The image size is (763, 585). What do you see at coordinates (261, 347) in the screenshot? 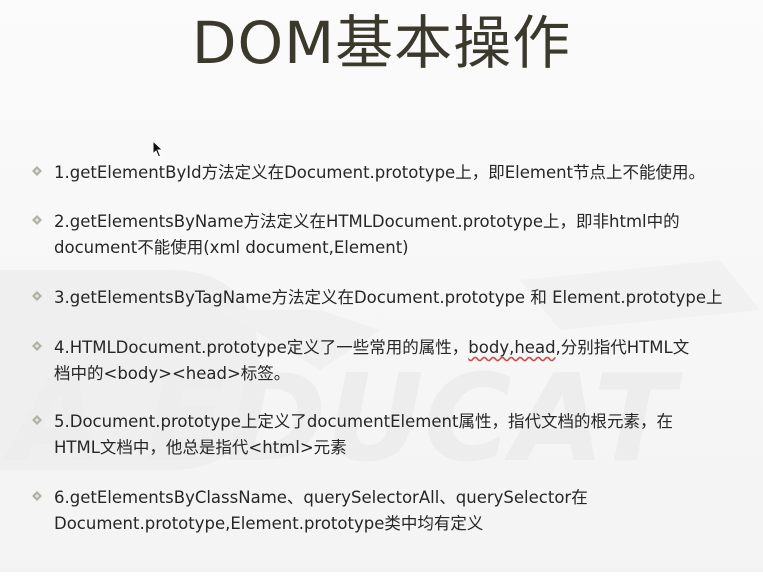
I see `bullet-line-part: 4.HTMLDocument.prototype定义了一些常用的属性，` at bounding box center [261, 347].